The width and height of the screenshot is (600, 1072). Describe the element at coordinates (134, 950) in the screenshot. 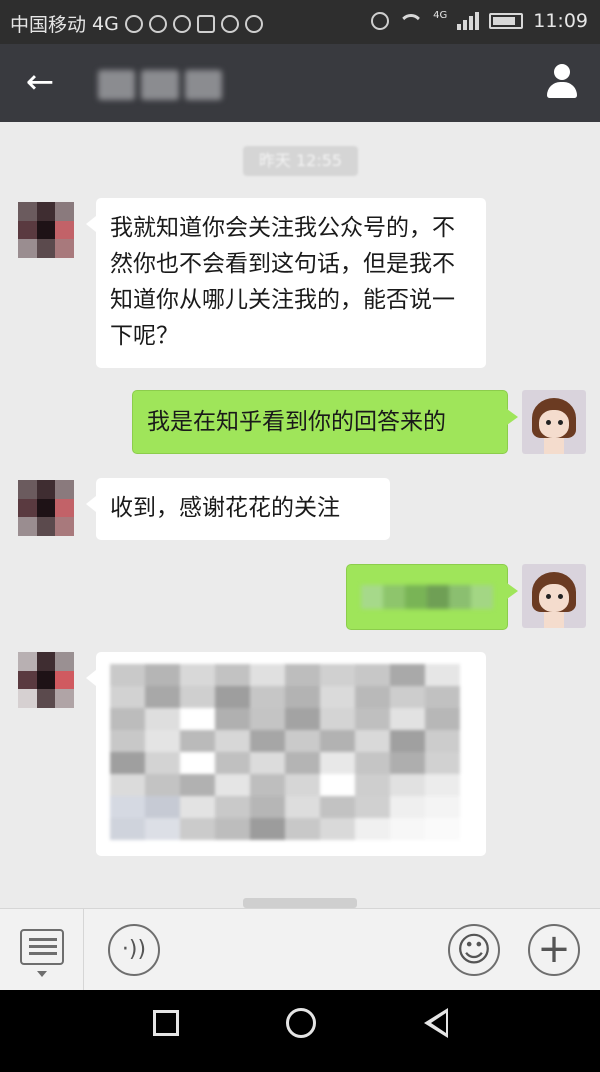

I see `voice-icon: ·))` at that location.